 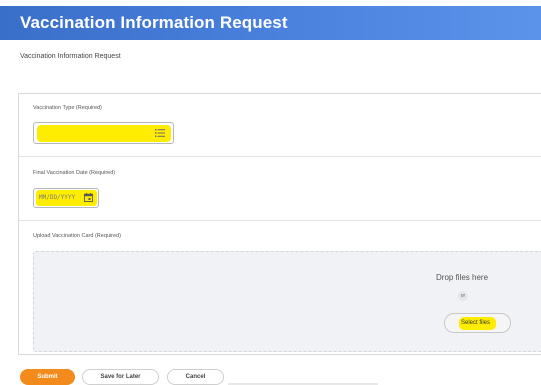 I want to click on calendar-icon, so click(x=88, y=197).